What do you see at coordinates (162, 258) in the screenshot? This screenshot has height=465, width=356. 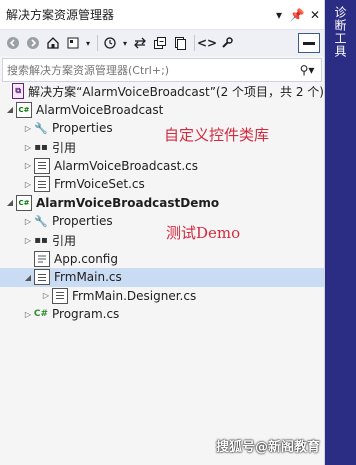 I see `tree-row-config: App.config` at bounding box center [162, 258].